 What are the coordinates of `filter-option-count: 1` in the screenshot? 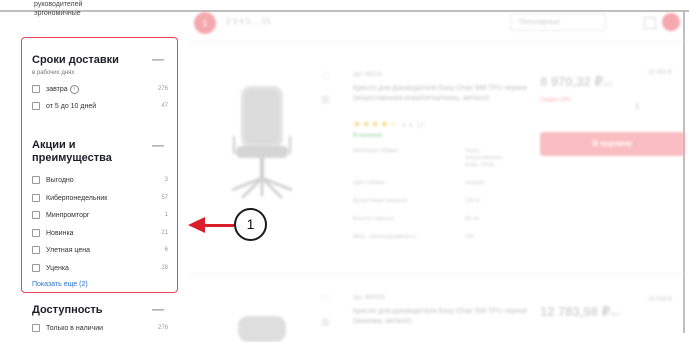 It's located at (166, 215).